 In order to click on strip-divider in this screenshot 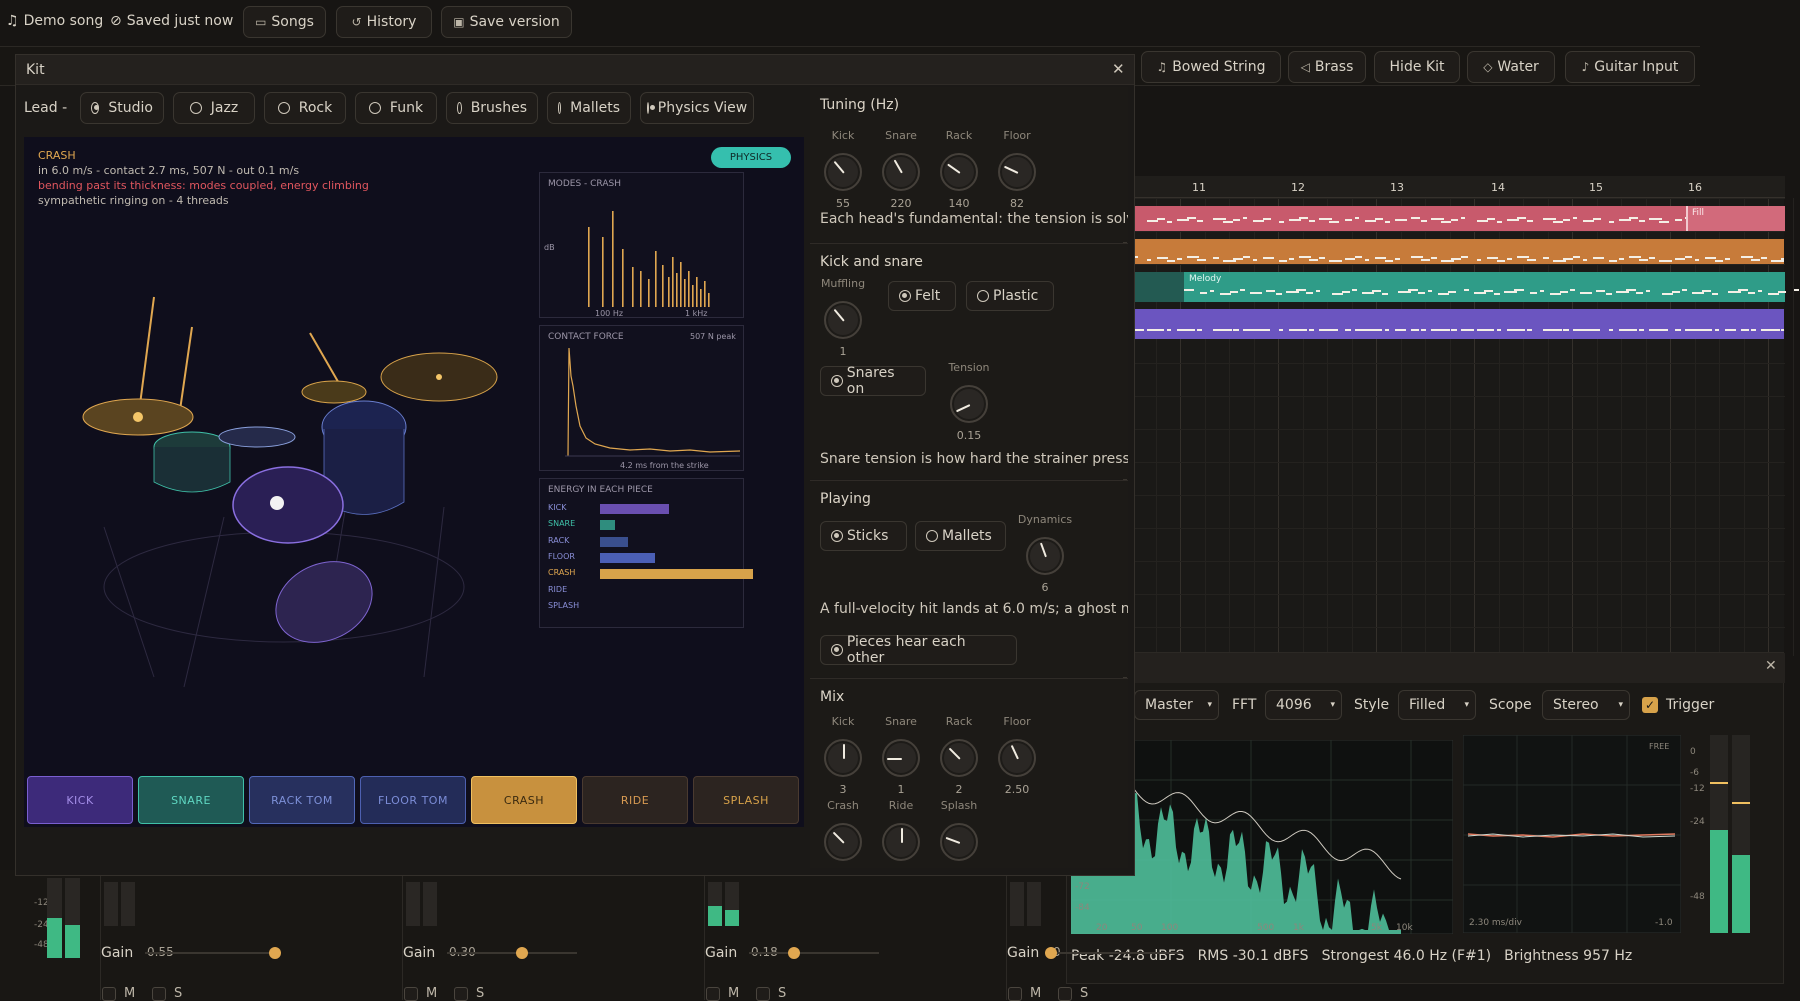, I will do `click(704, 935)`.